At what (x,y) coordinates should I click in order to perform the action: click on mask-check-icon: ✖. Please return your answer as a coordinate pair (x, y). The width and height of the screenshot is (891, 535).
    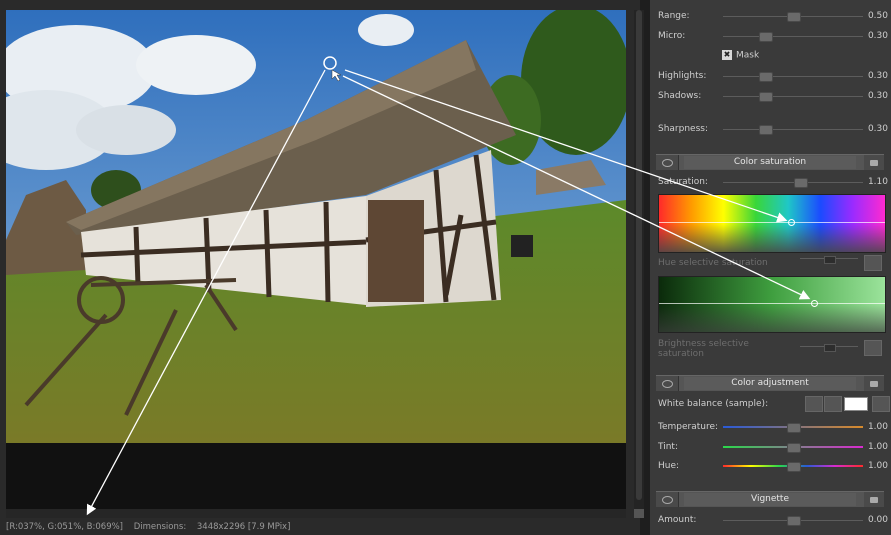
    Looking at the image, I should click on (727, 55).